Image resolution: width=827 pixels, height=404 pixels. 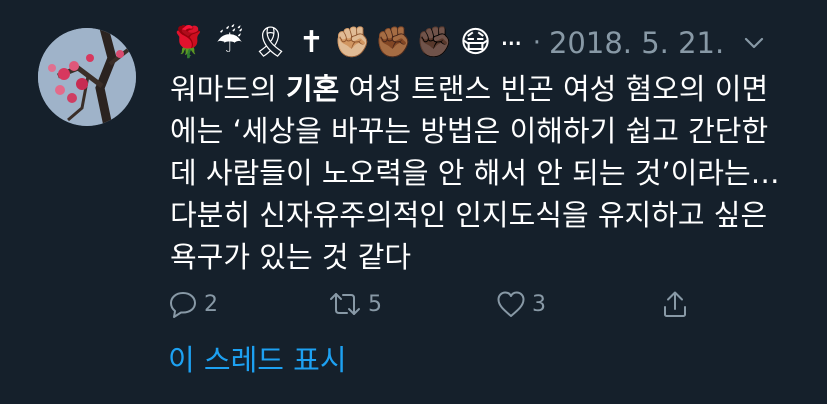 I want to click on tweet-actions: 2 5 3, so click(x=428, y=304).